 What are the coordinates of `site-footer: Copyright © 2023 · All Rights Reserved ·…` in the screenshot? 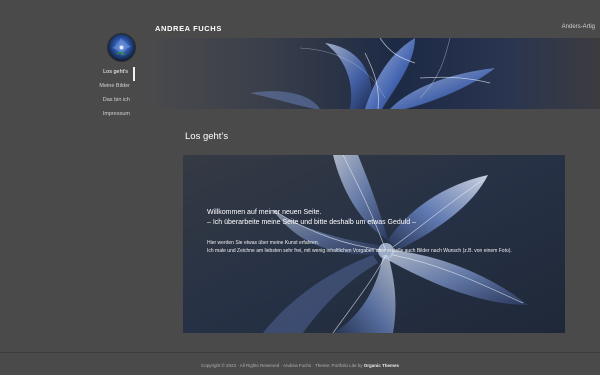 It's located at (300, 365).